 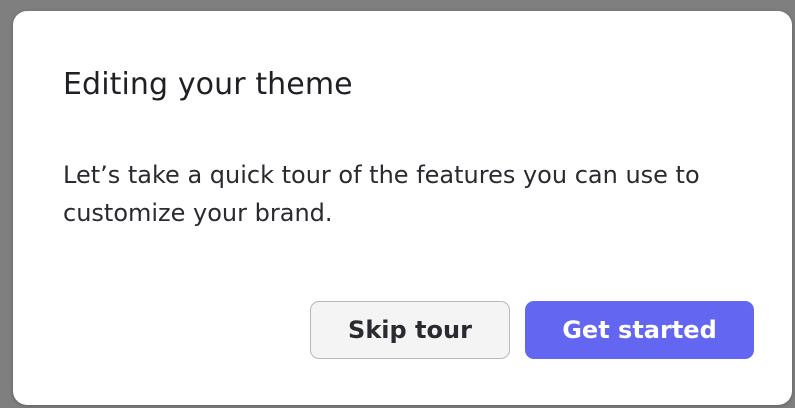 What do you see at coordinates (208, 84) in the screenshot?
I see `dialog-title: Editing your theme` at bounding box center [208, 84].